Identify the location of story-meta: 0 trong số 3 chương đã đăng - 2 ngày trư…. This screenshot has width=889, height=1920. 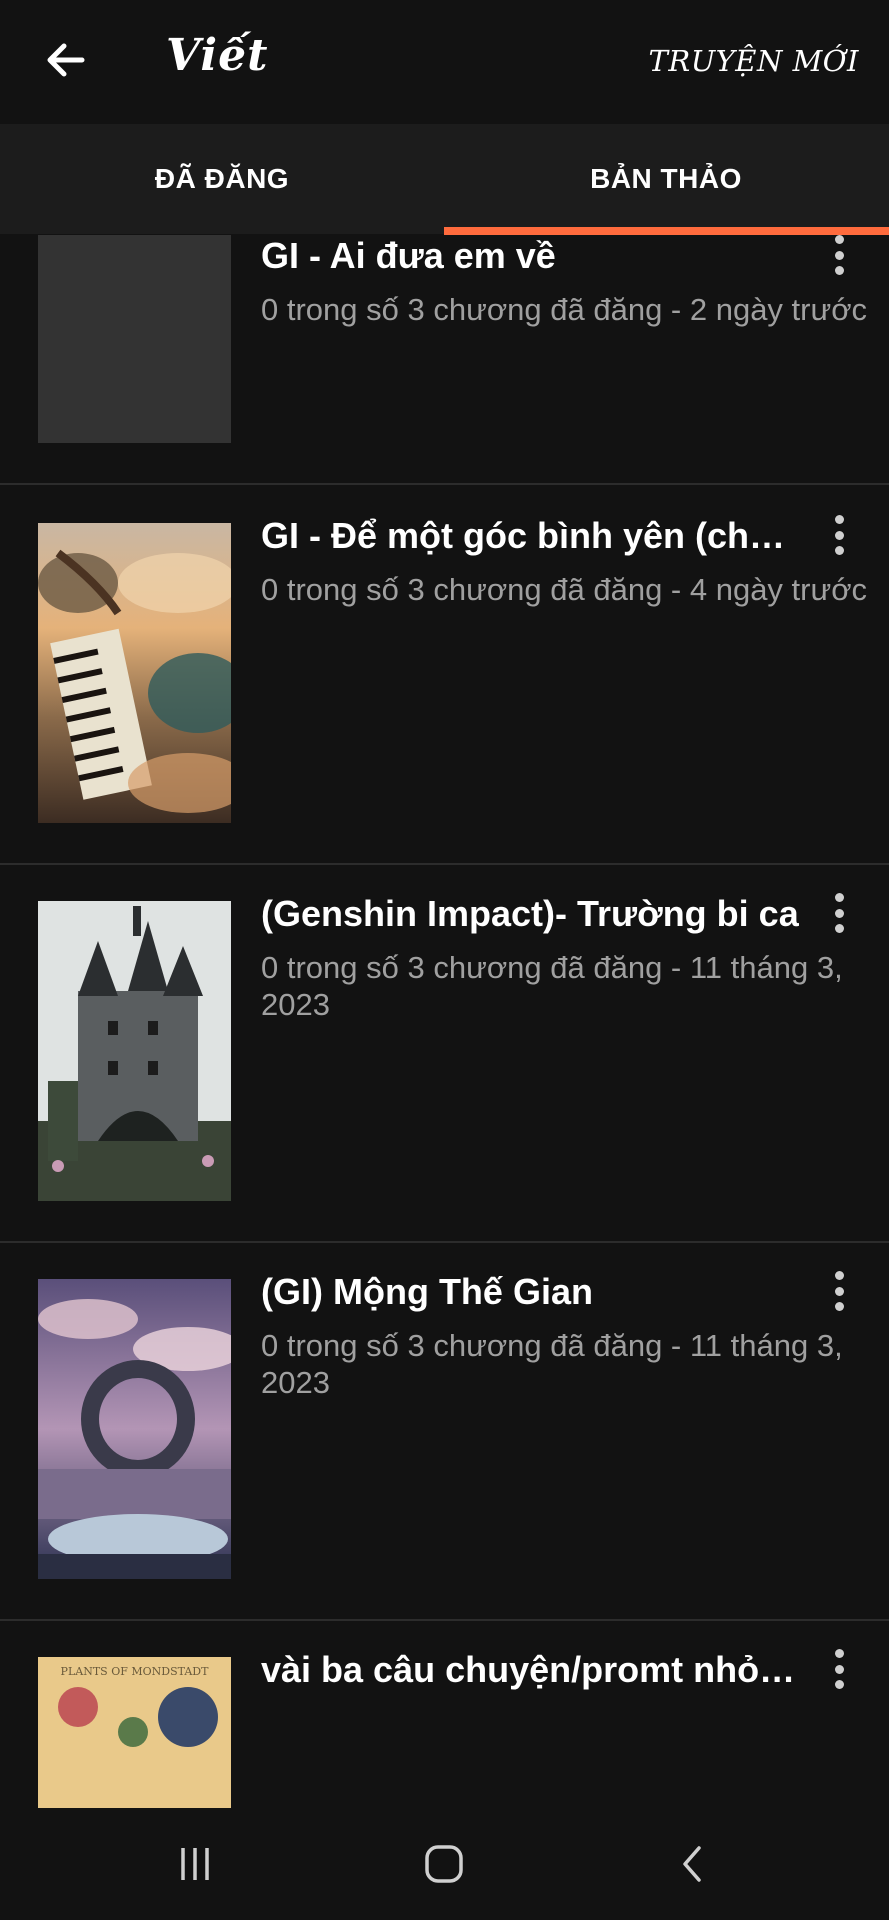
(564, 309).